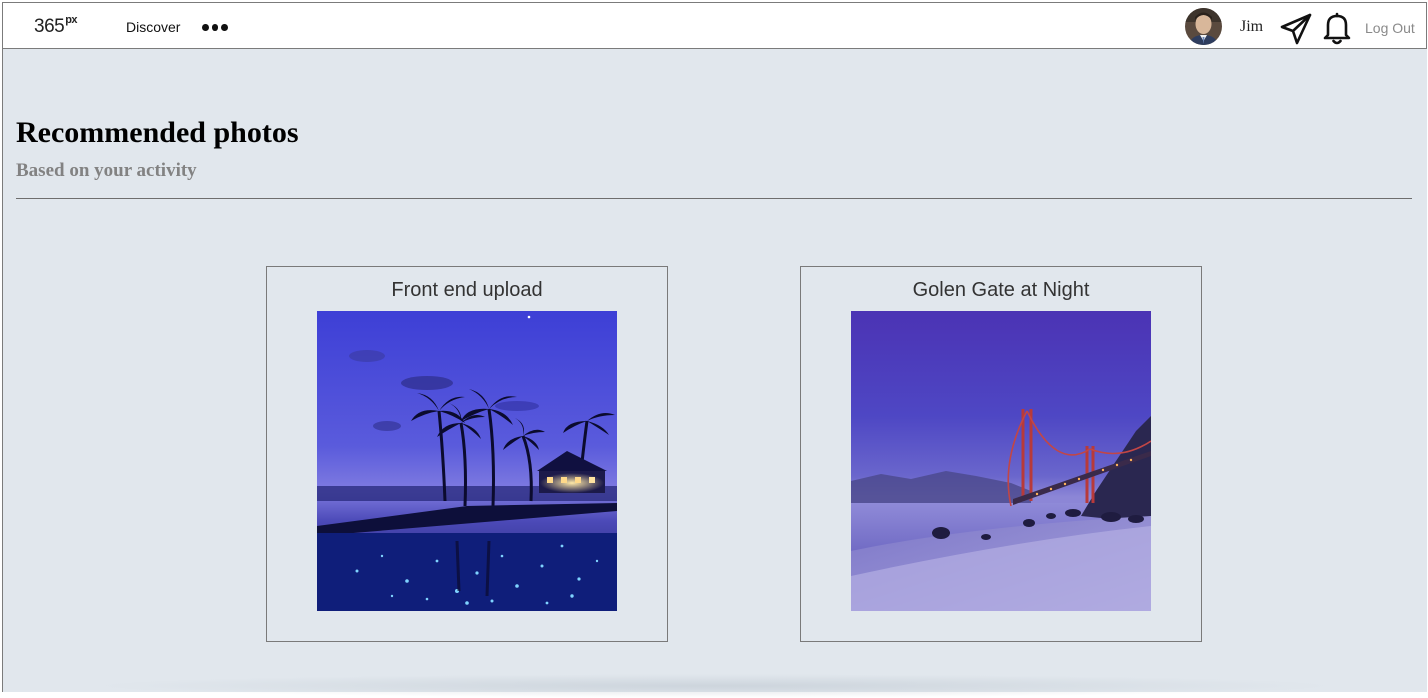 This screenshot has height=698, width=1428. I want to click on more-dots-icon, so click(215, 27).